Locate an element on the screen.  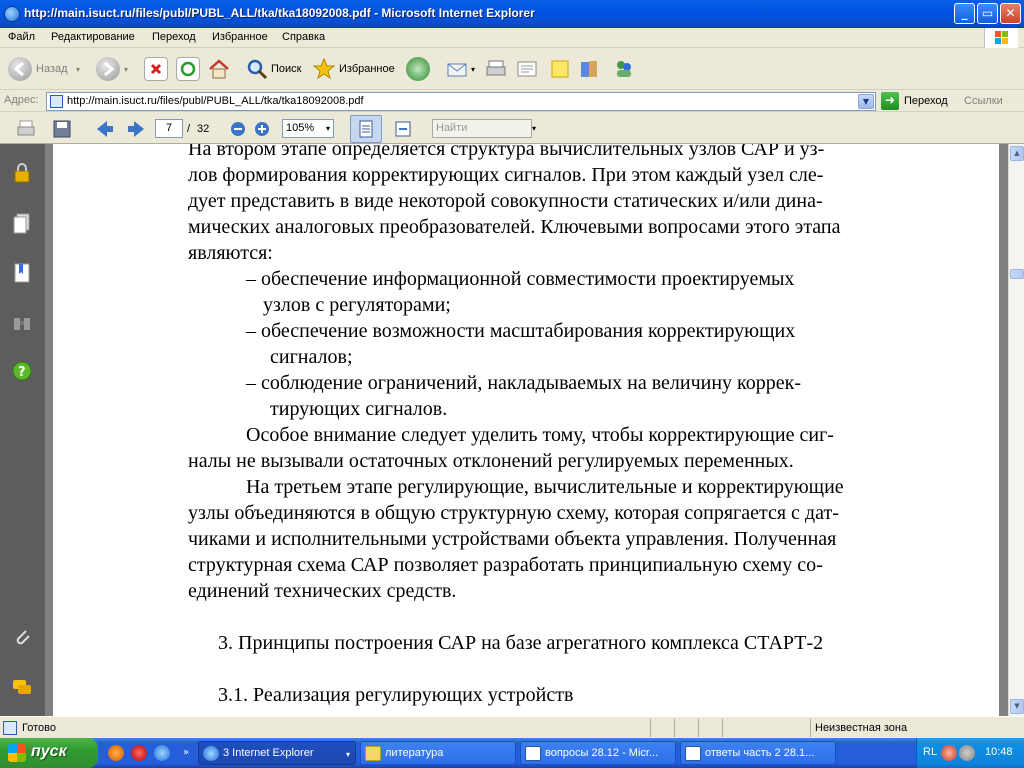
back-arrow-icon is located at coordinates (20, 69).